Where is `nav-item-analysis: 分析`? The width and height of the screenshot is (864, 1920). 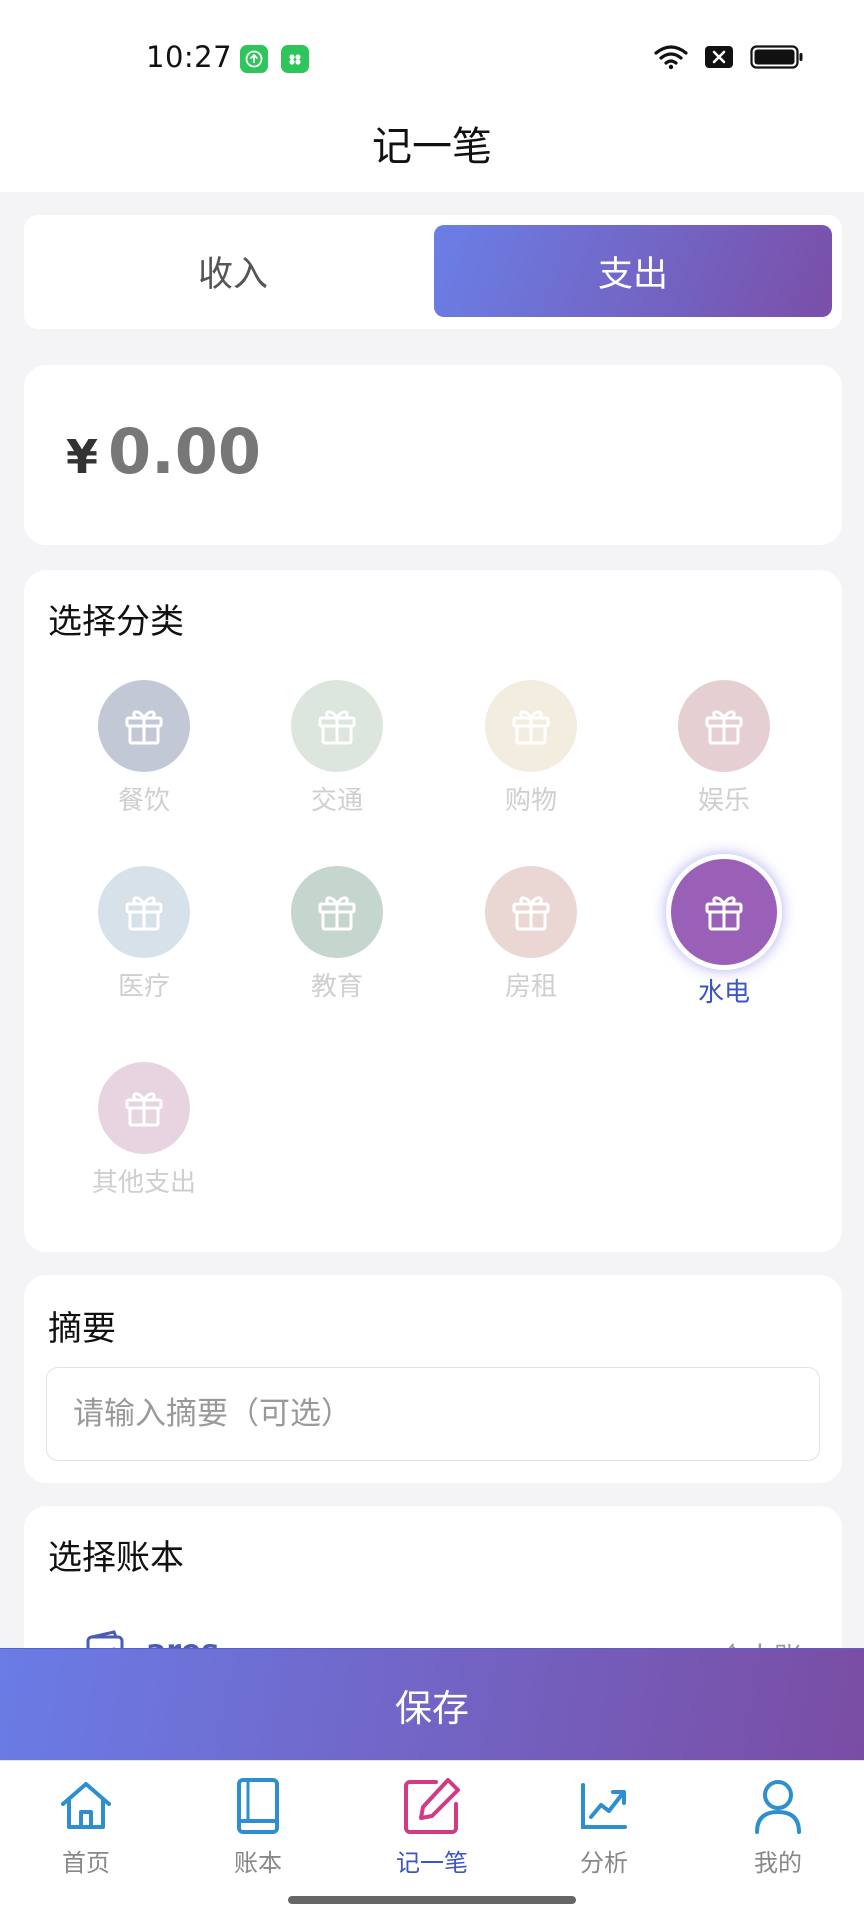
nav-item-analysis: 分析 is located at coordinates (604, 1826).